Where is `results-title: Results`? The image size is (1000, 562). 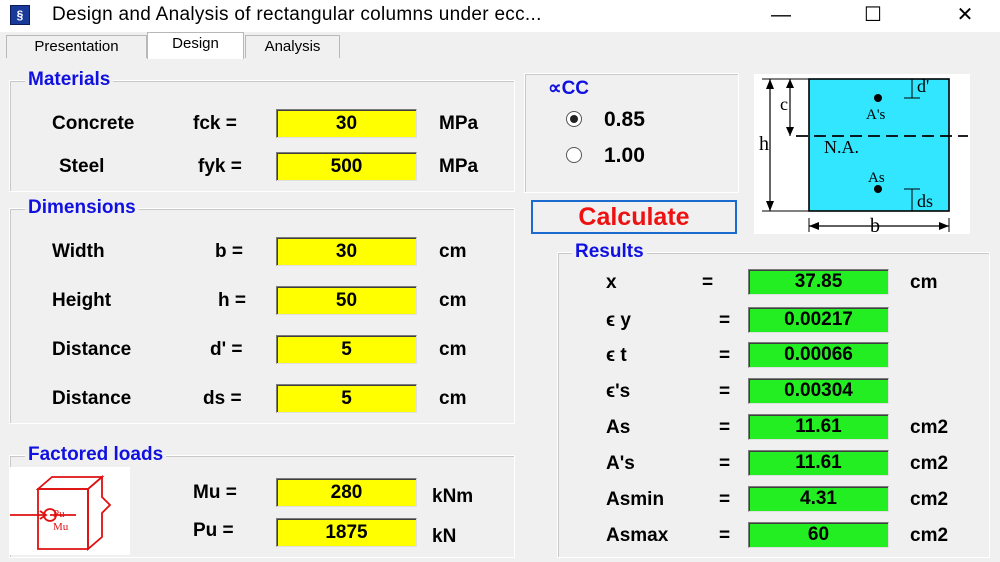 results-title: Results is located at coordinates (609, 252).